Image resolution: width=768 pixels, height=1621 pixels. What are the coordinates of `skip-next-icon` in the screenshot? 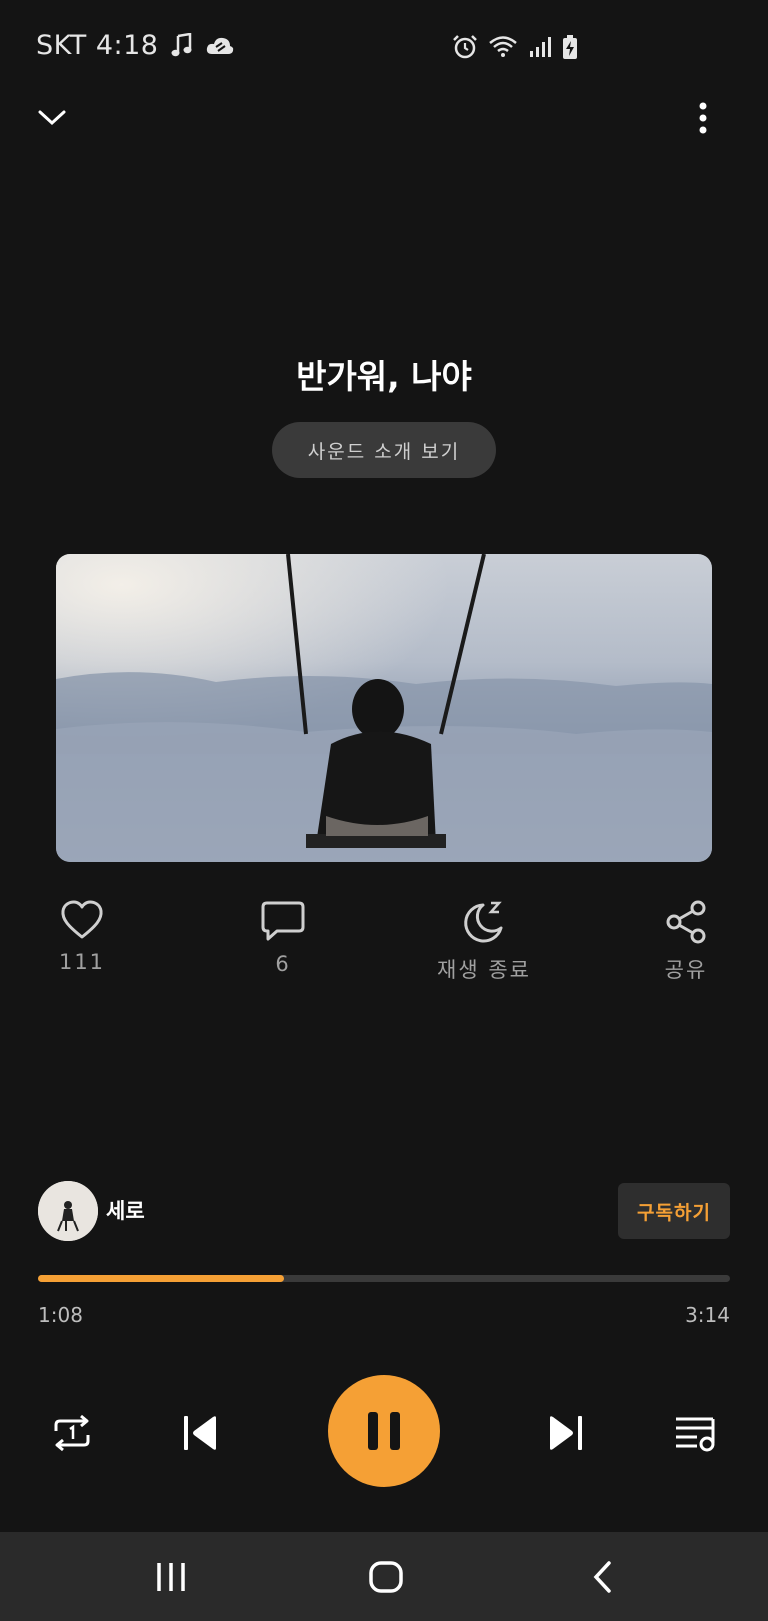 It's located at (566, 1433).